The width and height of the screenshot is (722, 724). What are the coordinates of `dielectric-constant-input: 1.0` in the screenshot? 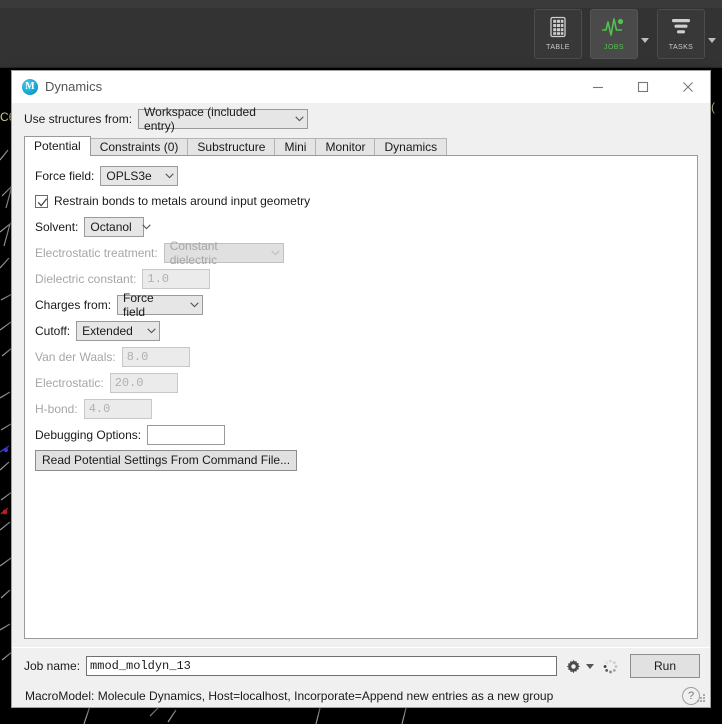 It's located at (176, 278).